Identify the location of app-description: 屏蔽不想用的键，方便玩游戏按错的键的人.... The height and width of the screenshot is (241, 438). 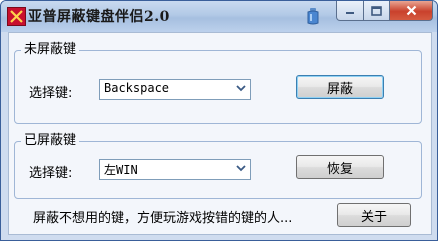
(163, 218).